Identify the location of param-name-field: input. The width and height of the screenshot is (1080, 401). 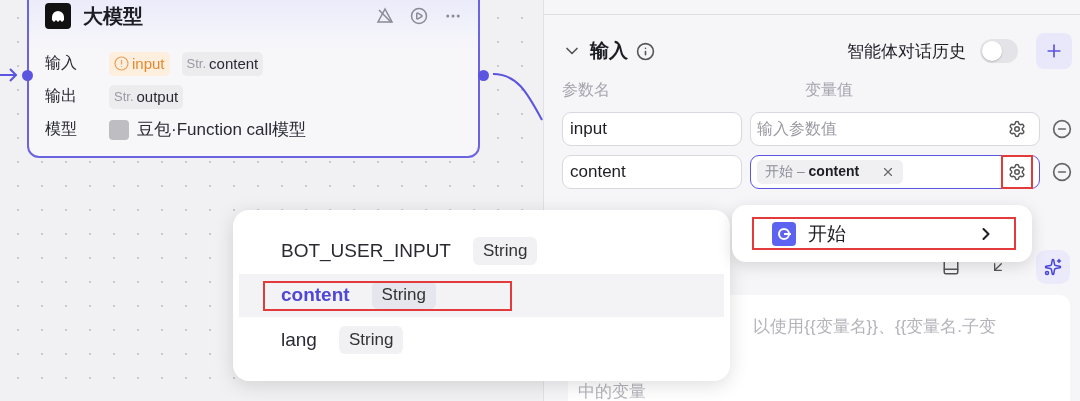
(652, 129).